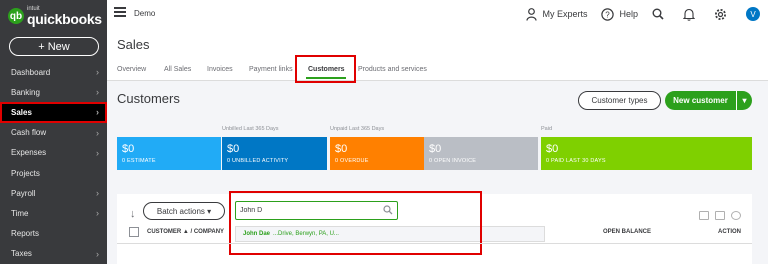  I want to click on open-balance-column-header: OPEN BALANCE, so click(627, 232).